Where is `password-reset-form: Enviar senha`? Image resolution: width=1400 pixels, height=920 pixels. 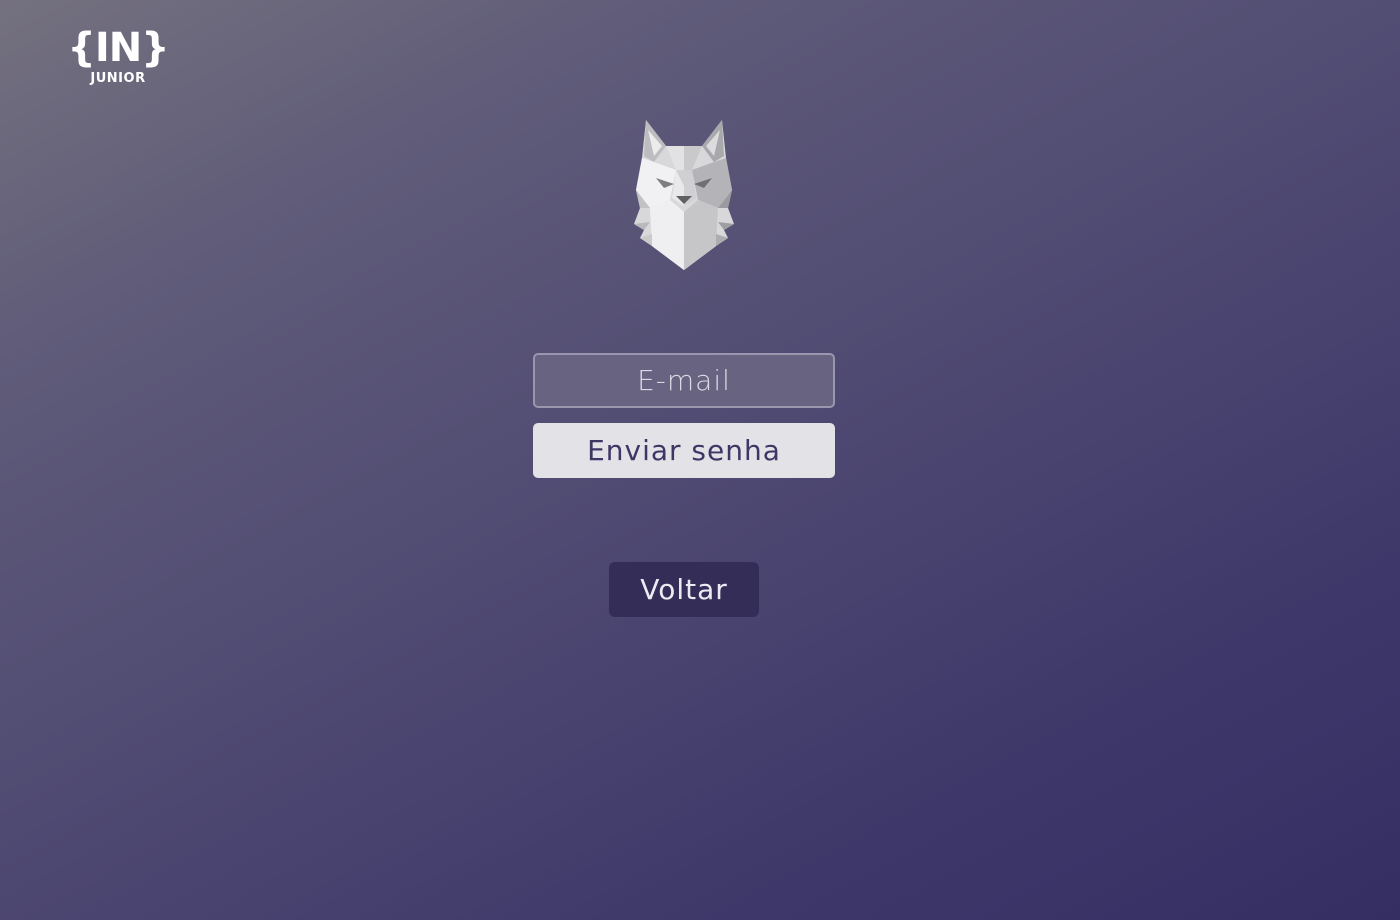
password-reset-form: Enviar senha is located at coordinates (684, 415).